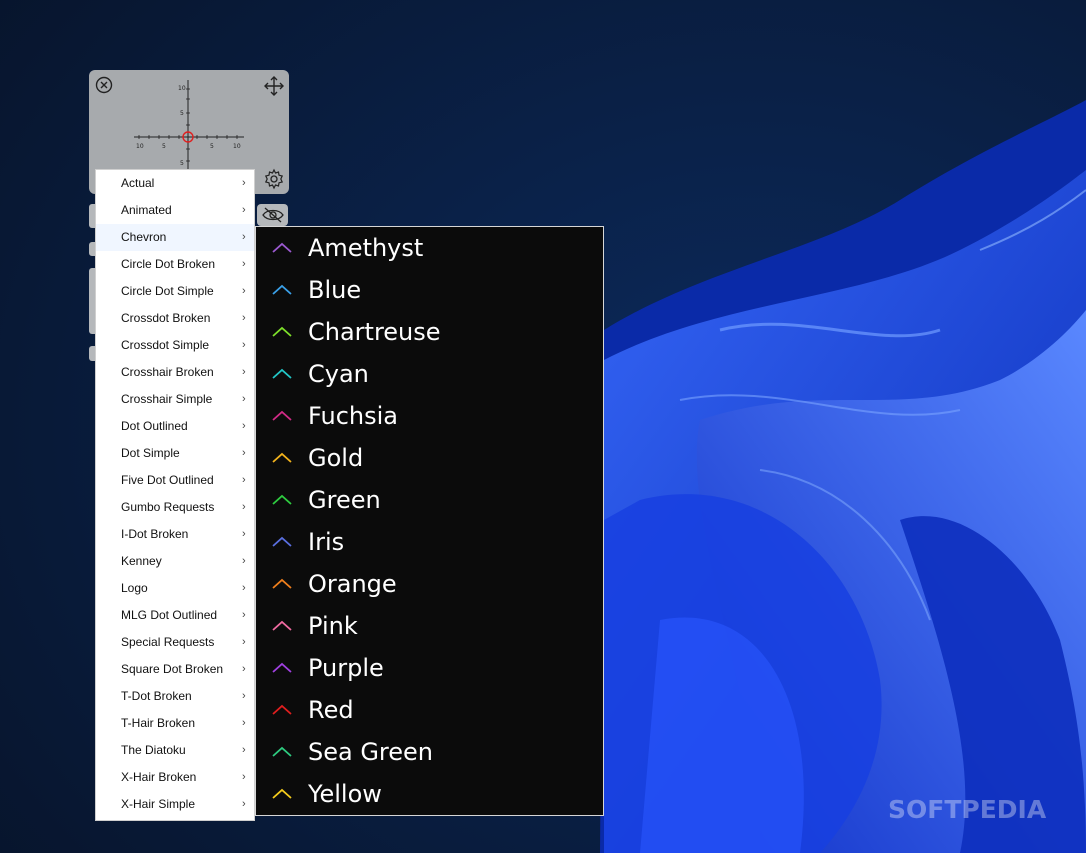  Describe the element at coordinates (429, 332) in the screenshot. I see `color-option: Chartreuse` at that location.